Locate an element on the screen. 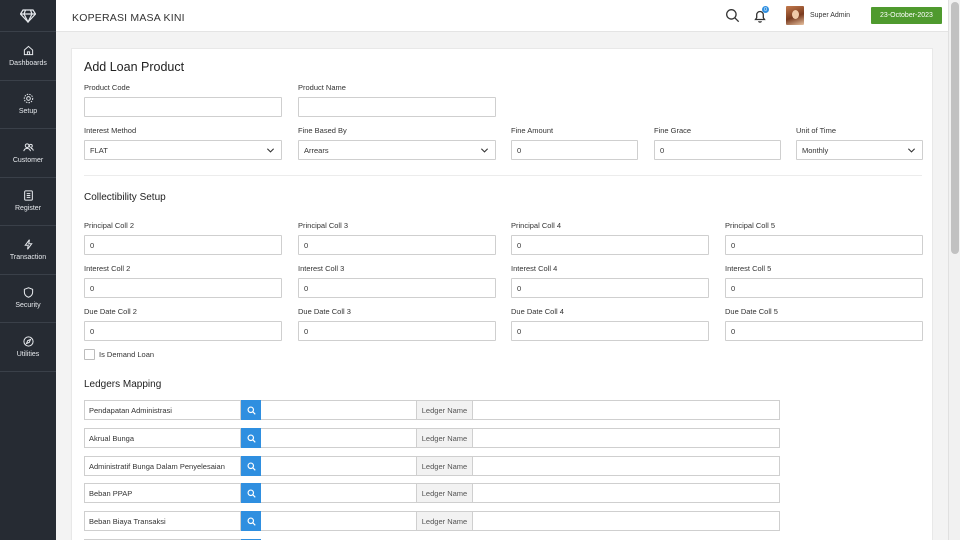  avatar is located at coordinates (795, 15).